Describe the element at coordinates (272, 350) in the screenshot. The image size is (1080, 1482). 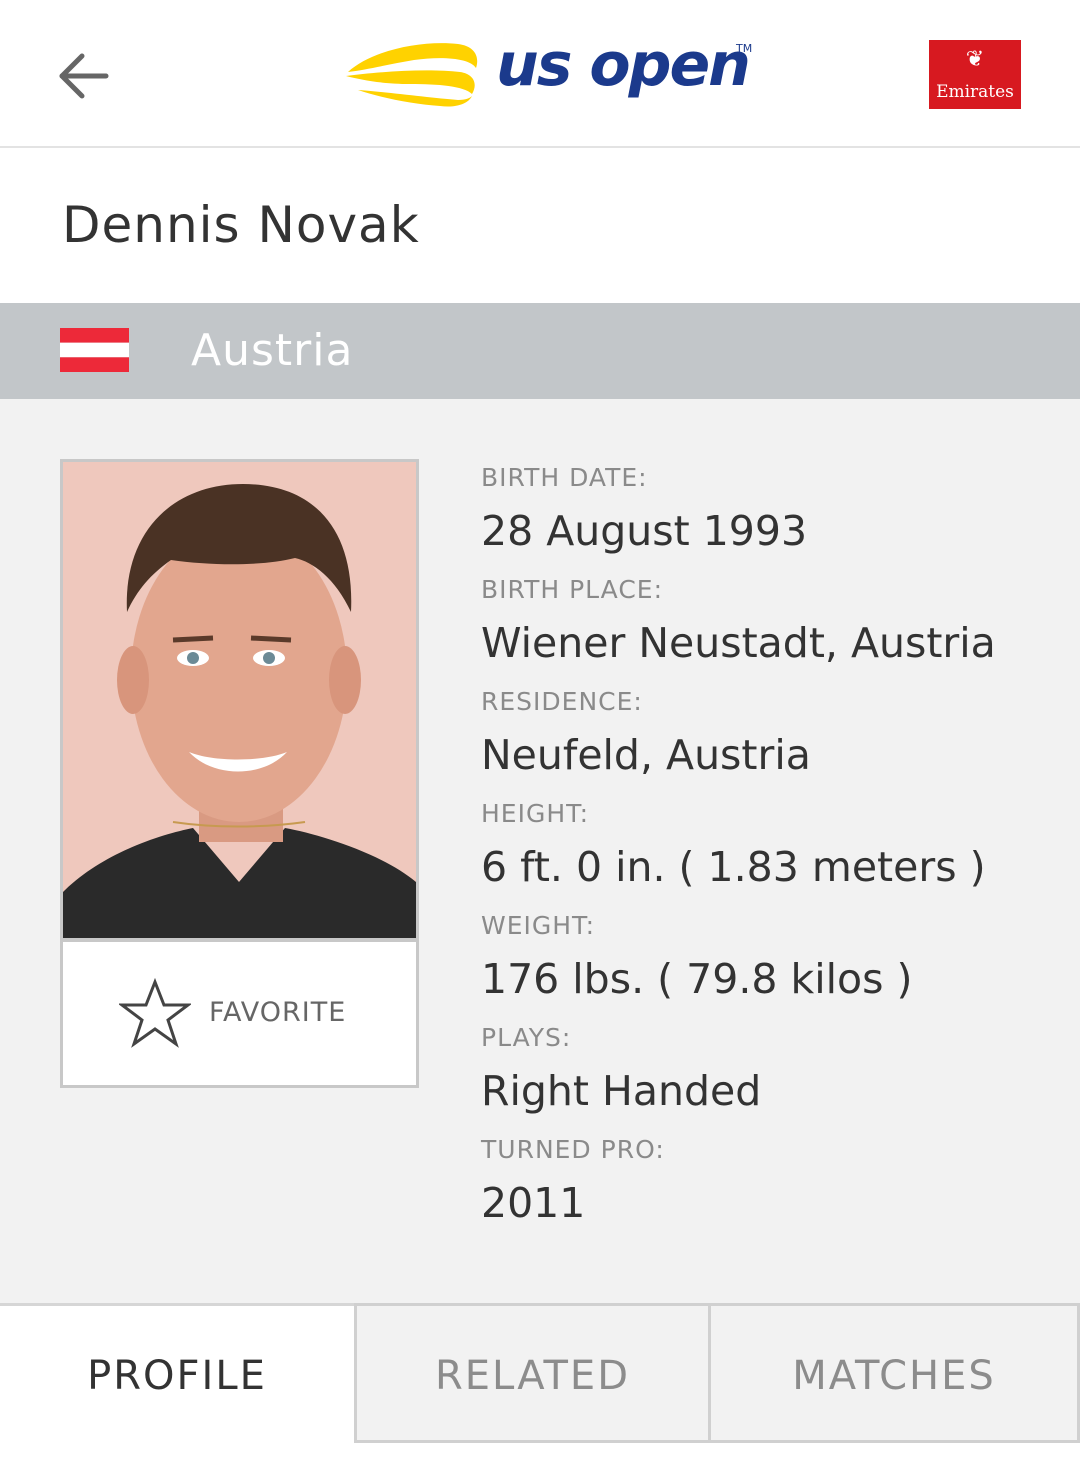
I see `country-name: Austria` at that location.